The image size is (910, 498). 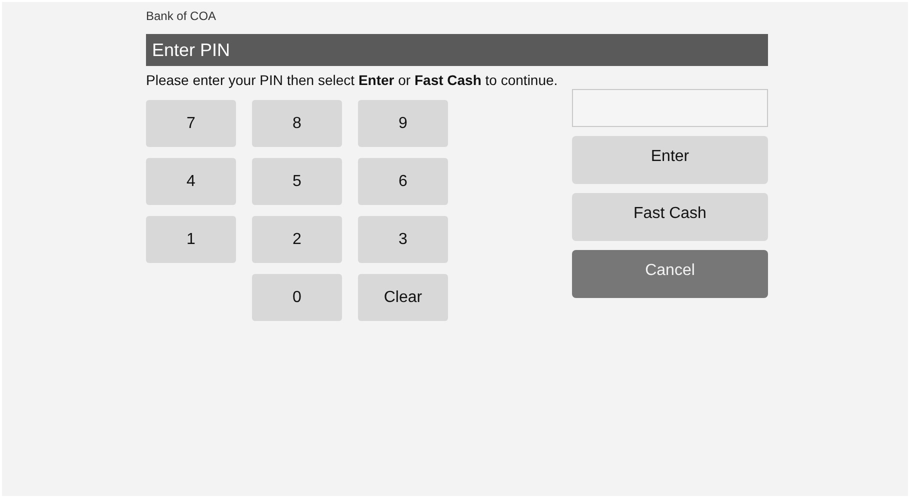 I want to click on pin-input-field, so click(x=670, y=108).